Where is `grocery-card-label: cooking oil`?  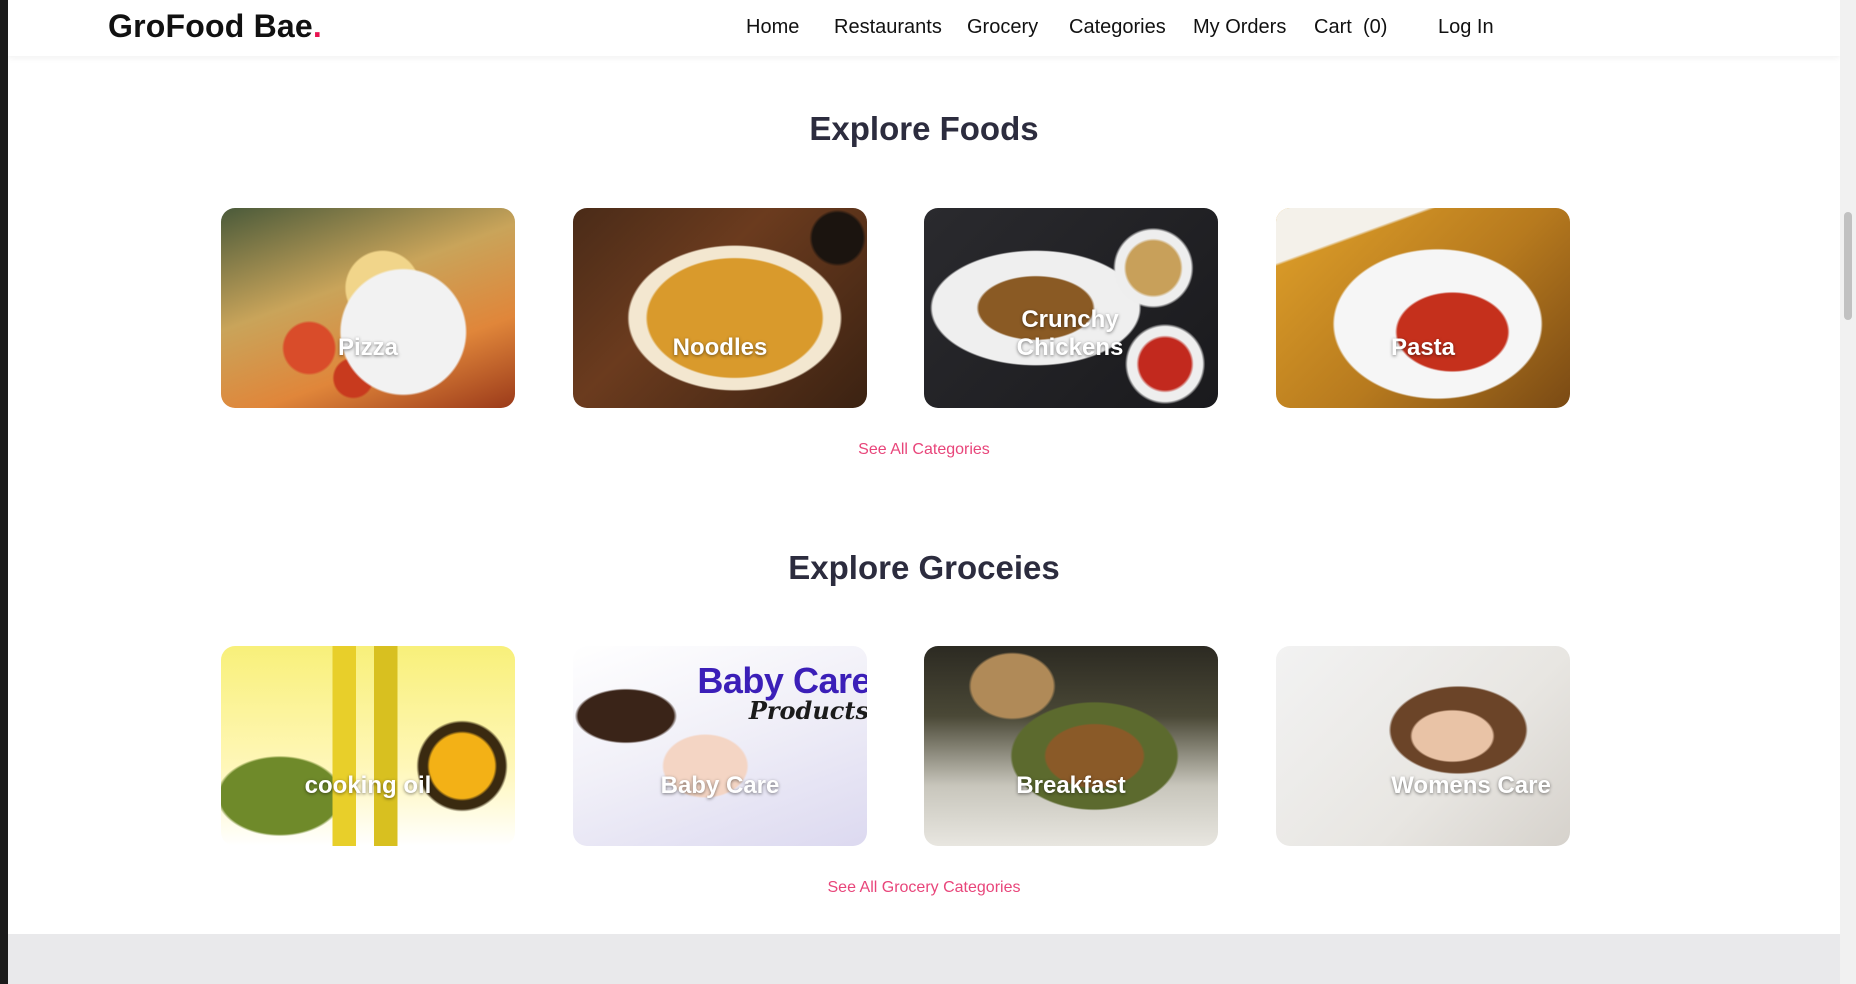 grocery-card-label: cooking oil is located at coordinates (368, 785).